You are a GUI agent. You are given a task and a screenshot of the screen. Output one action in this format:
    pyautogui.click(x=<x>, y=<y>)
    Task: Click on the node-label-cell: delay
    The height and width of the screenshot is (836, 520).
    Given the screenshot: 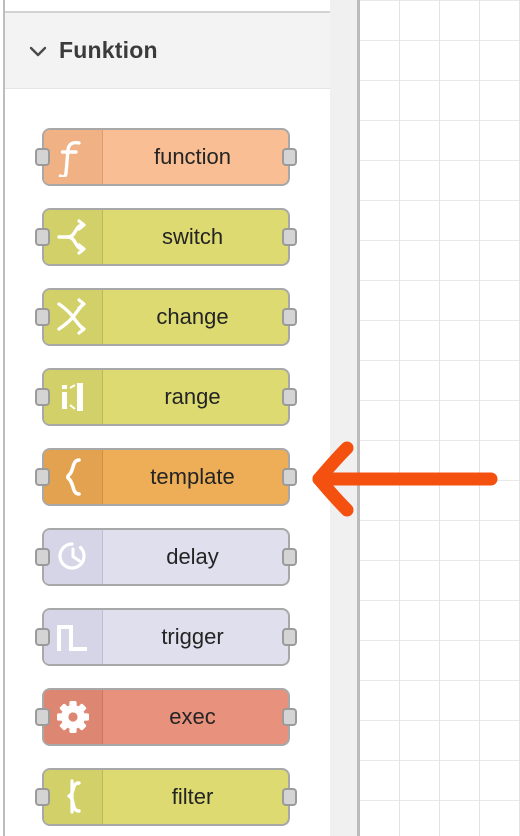 What is the action you would take?
    pyautogui.click(x=195, y=557)
    